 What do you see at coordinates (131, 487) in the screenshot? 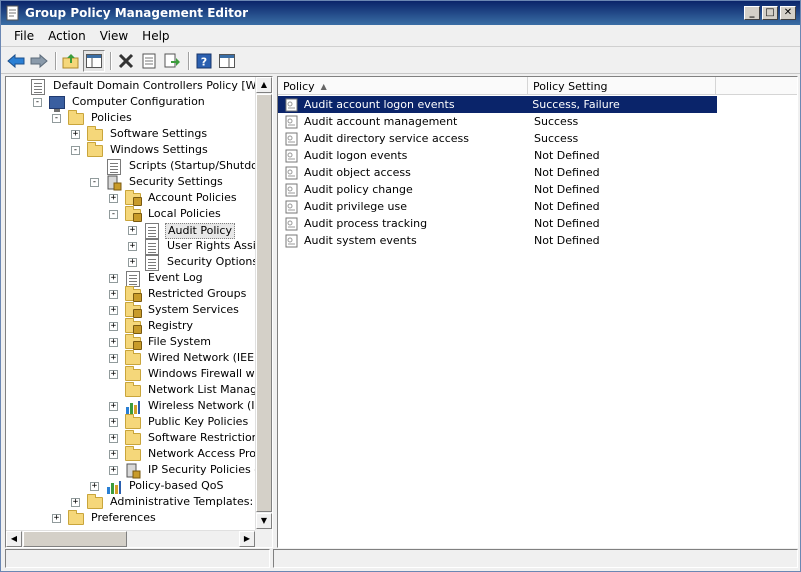
I see `tree-item: + Policy-based QoS` at bounding box center [131, 487].